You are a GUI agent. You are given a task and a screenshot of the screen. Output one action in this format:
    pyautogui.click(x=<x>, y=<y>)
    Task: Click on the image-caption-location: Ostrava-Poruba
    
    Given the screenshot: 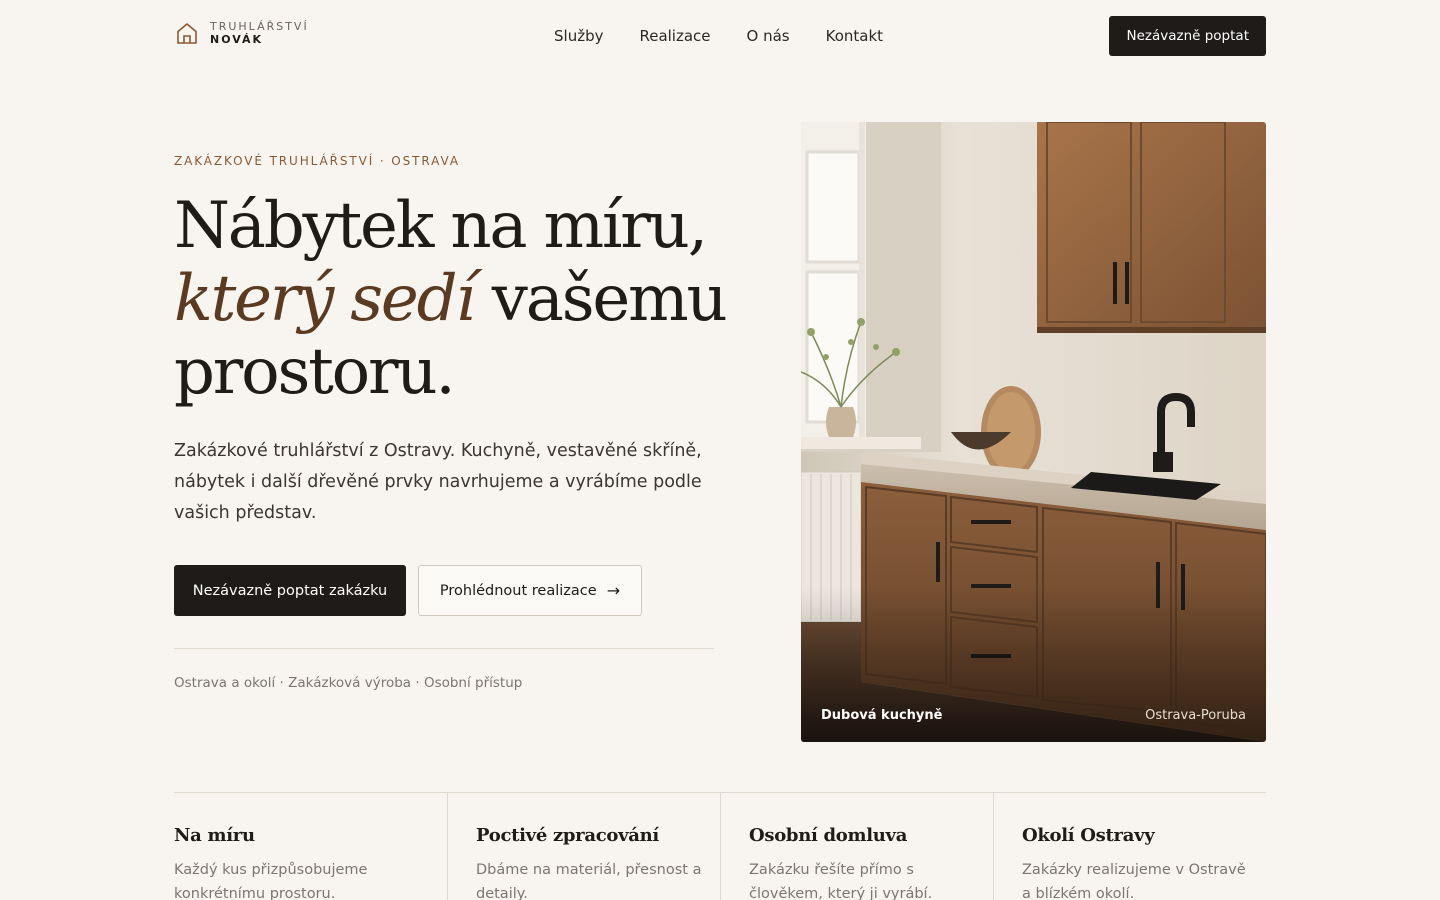 What is the action you would take?
    pyautogui.click(x=1195, y=715)
    